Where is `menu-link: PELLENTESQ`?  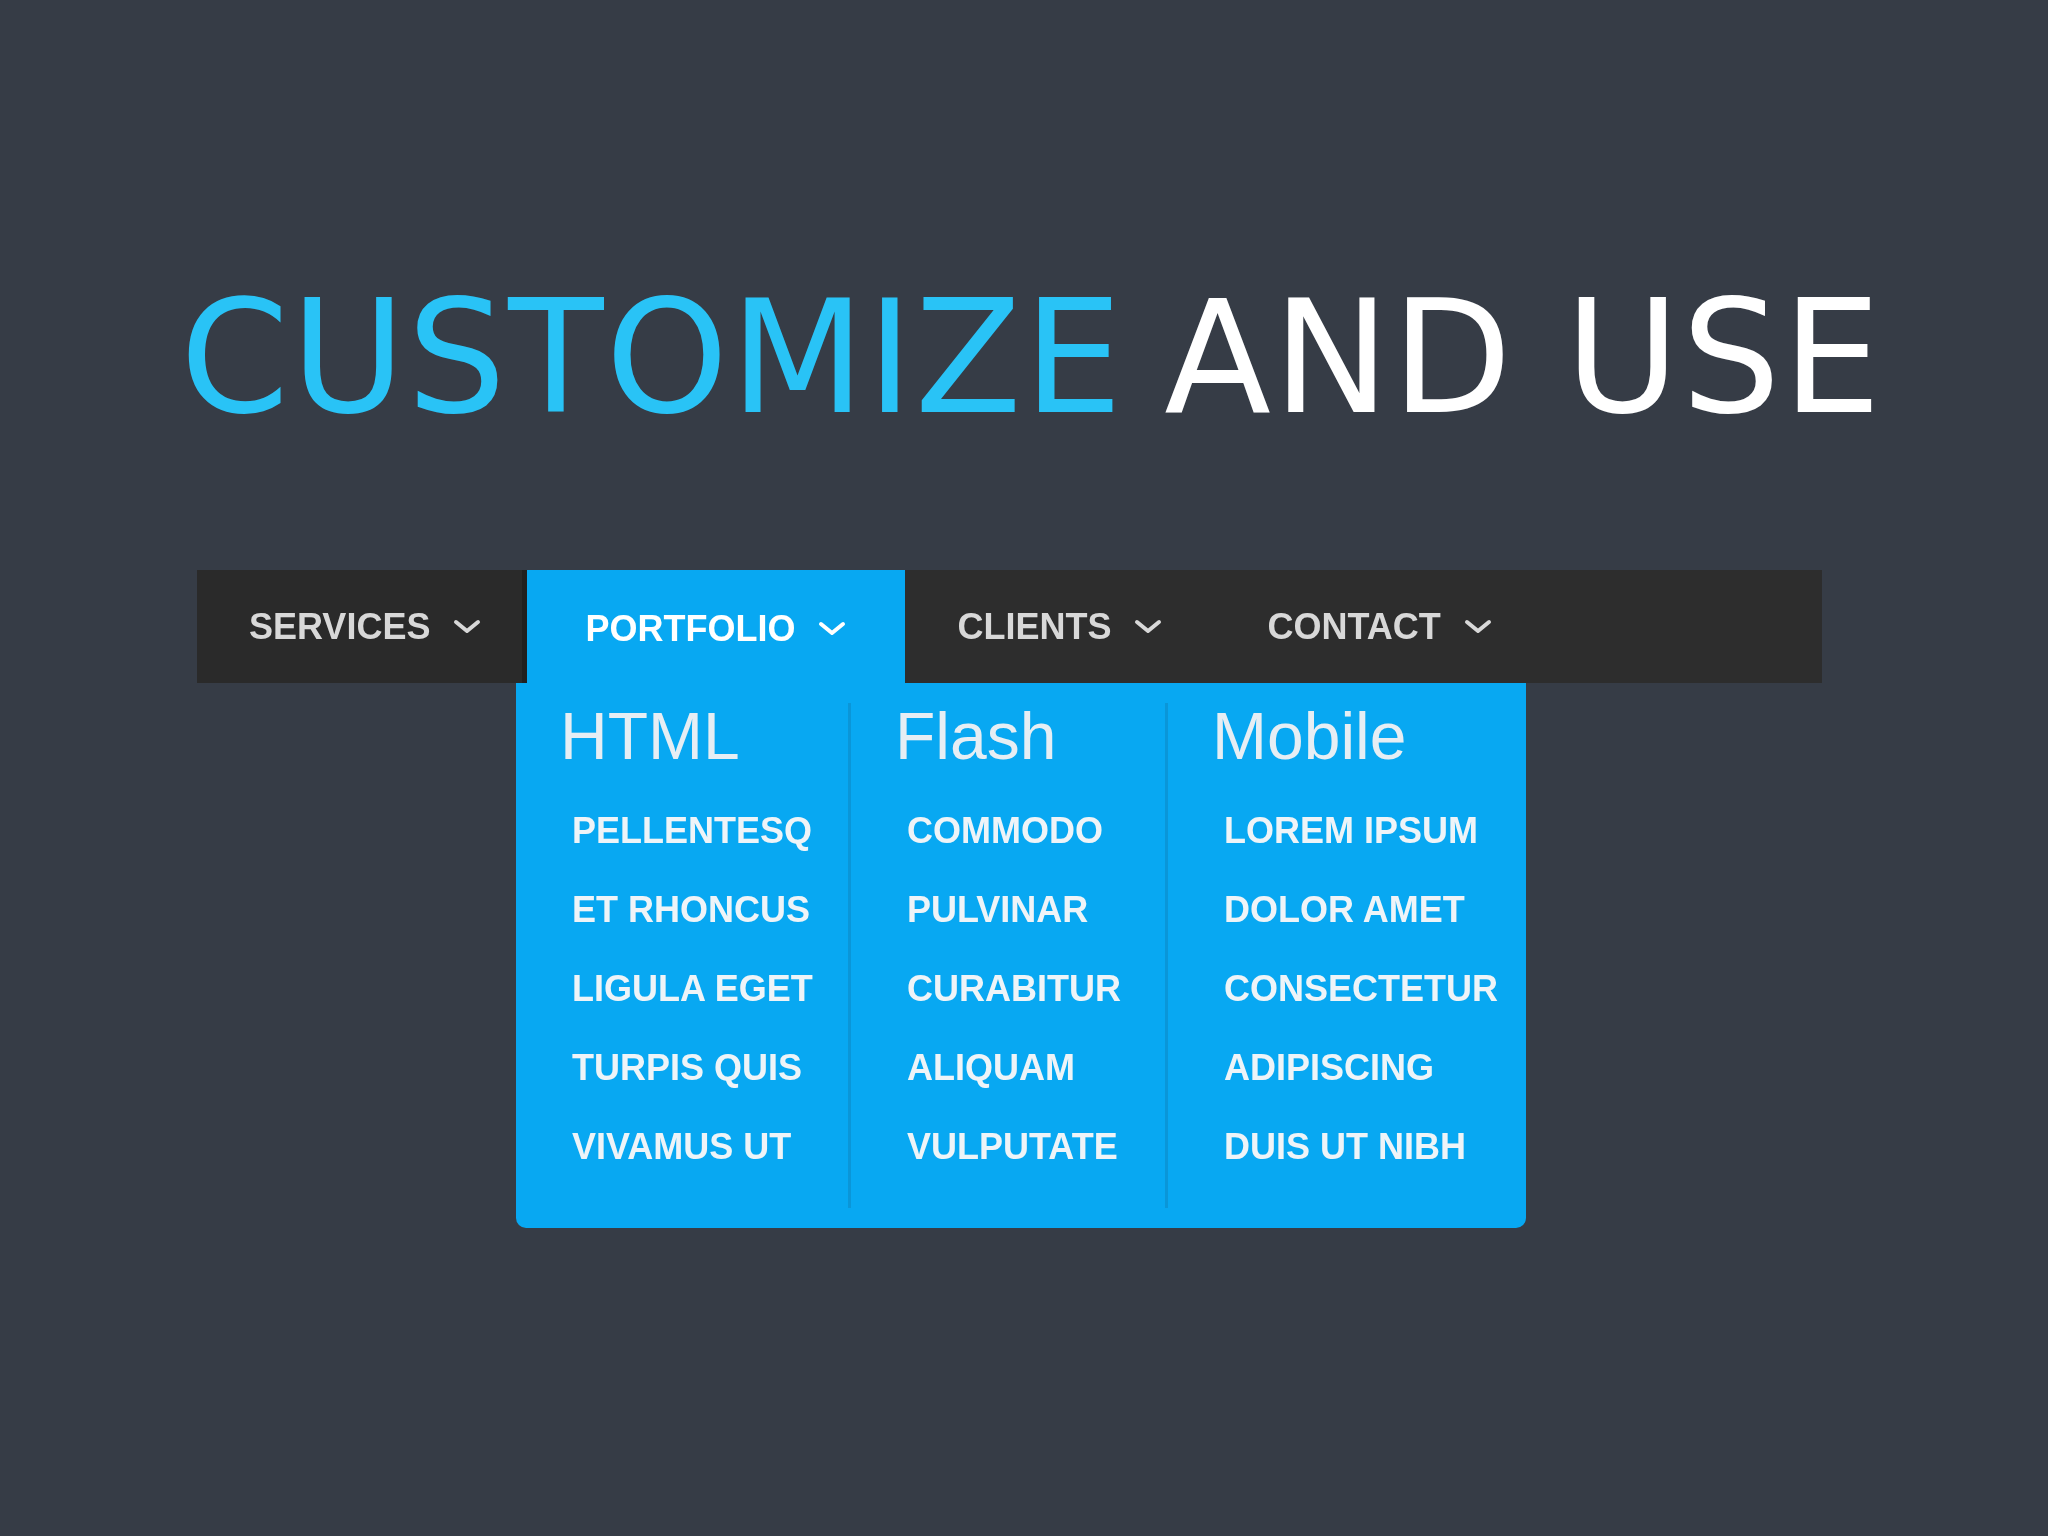
menu-link: PELLENTESQ is located at coordinates (710, 852).